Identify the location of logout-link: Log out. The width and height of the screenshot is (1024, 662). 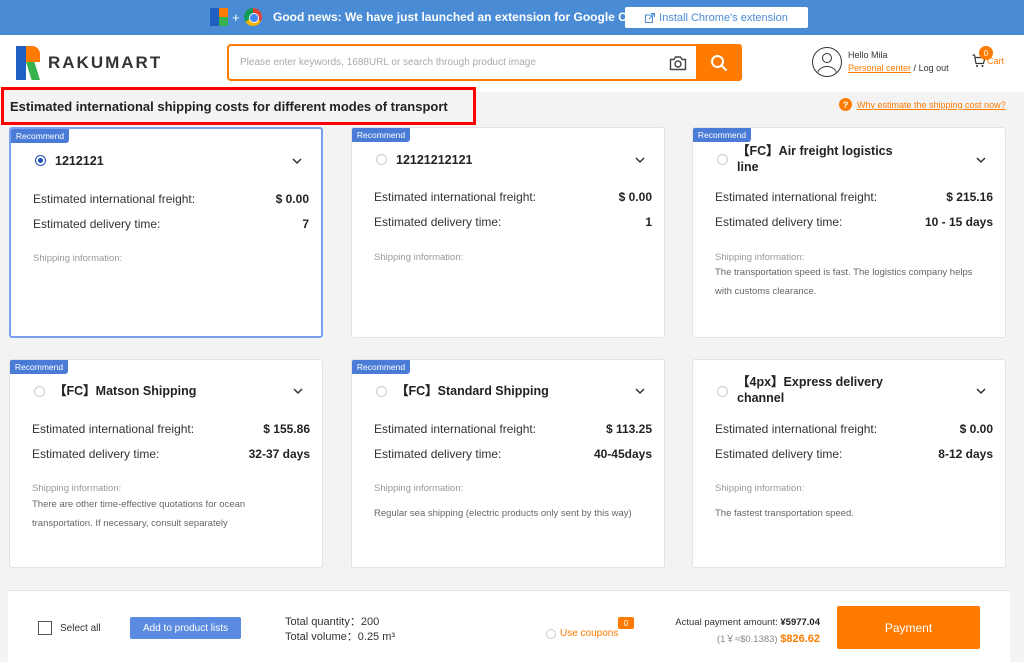
(934, 68).